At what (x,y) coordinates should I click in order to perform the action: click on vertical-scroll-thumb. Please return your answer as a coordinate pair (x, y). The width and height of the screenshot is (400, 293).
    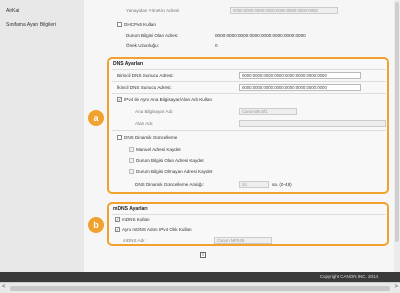
    Looking at the image, I should click on (397, 122).